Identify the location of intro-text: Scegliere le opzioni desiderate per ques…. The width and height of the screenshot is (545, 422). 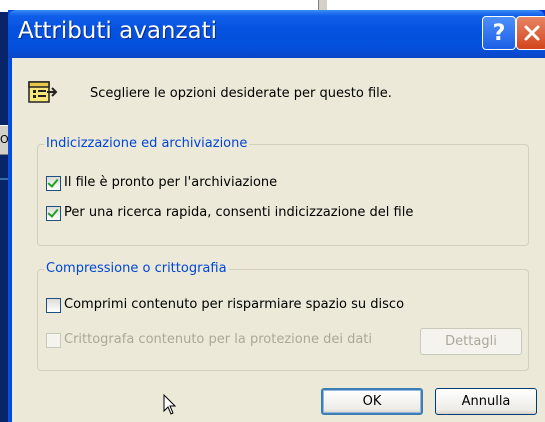
(241, 93).